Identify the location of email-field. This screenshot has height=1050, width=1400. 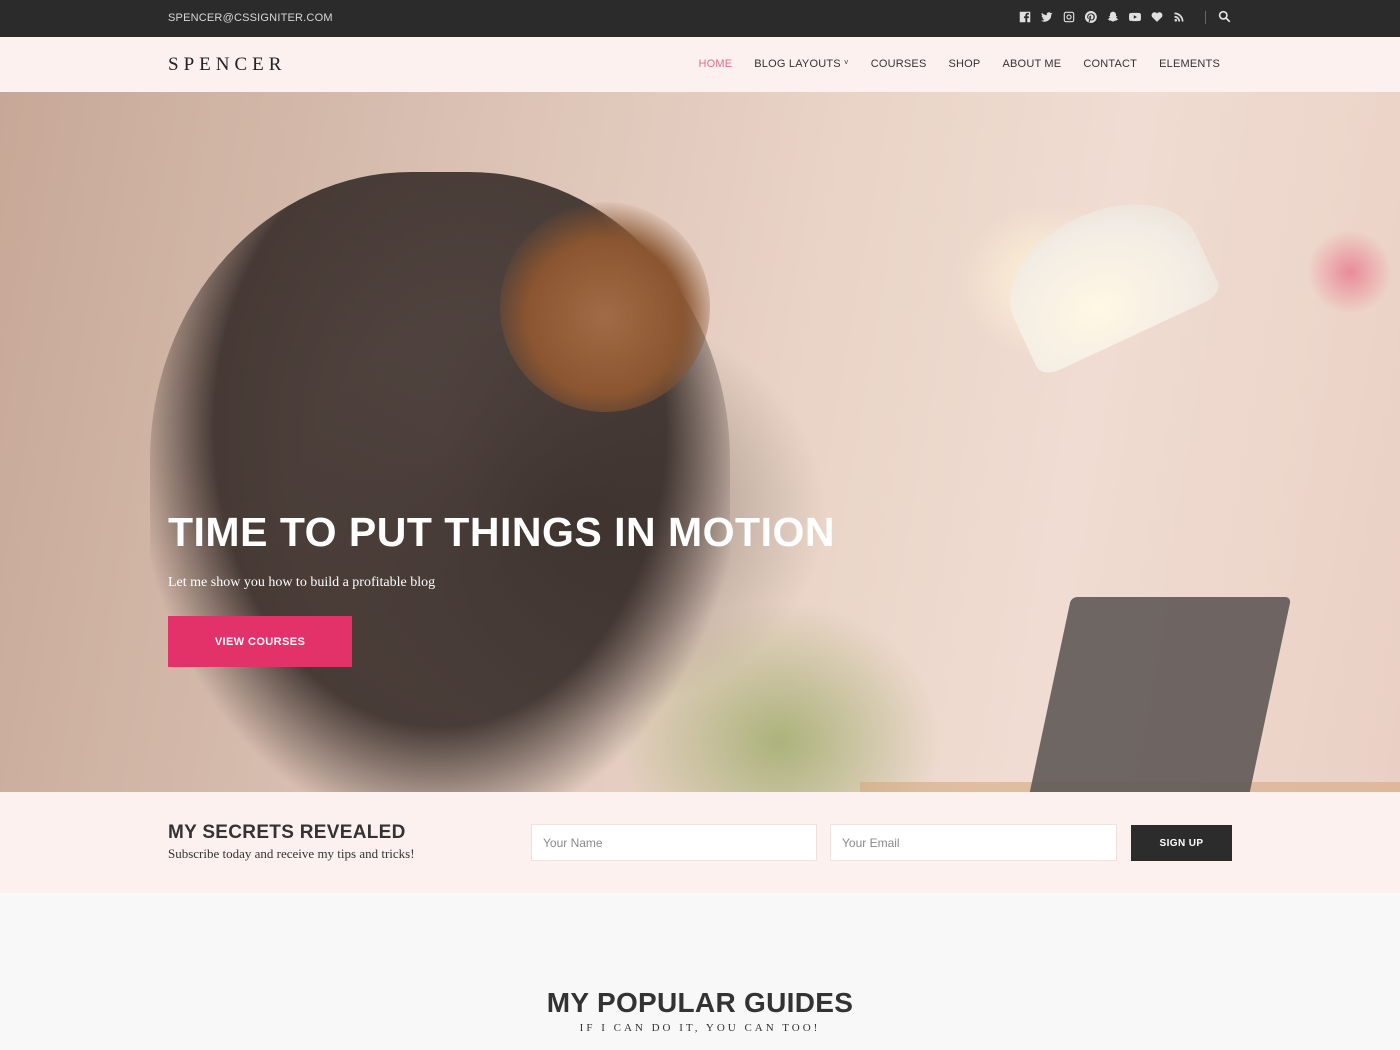
(973, 842).